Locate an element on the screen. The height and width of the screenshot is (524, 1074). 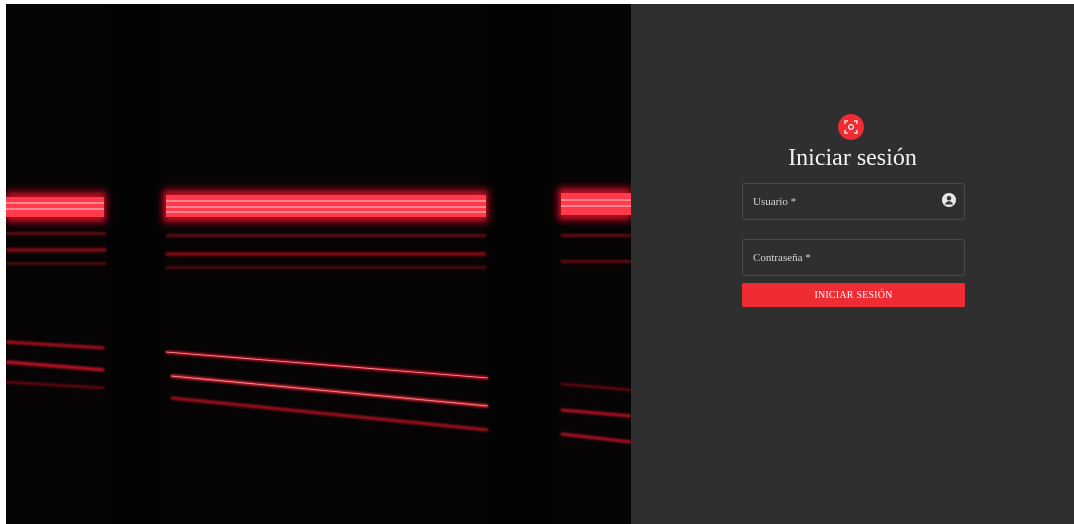
password-field: Contraseña * is located at coordinates (853, 257).